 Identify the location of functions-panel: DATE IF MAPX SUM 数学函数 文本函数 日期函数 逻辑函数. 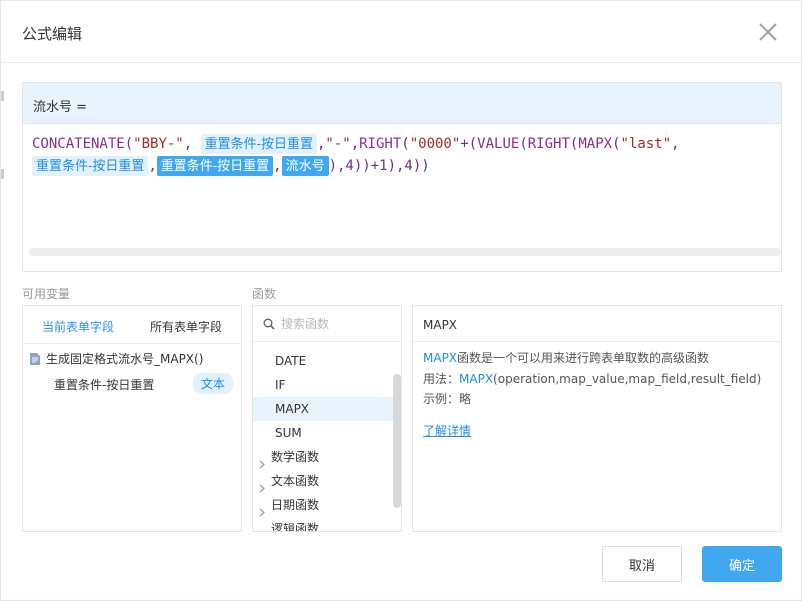
(327, 418).